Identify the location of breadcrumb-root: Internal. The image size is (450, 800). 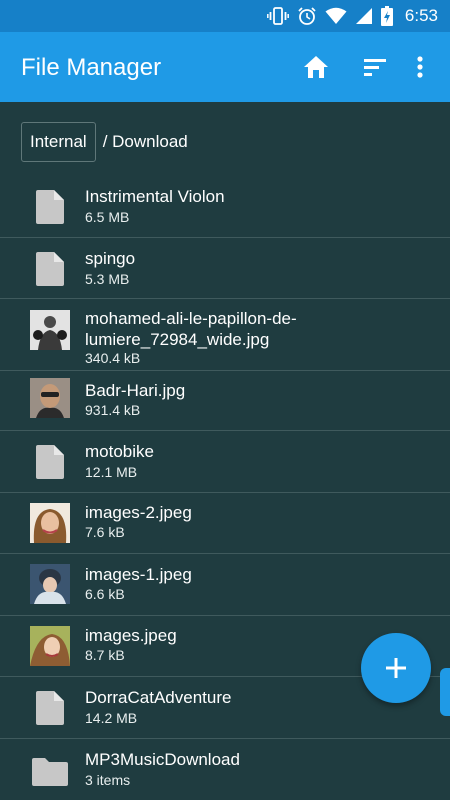
(58, 142).